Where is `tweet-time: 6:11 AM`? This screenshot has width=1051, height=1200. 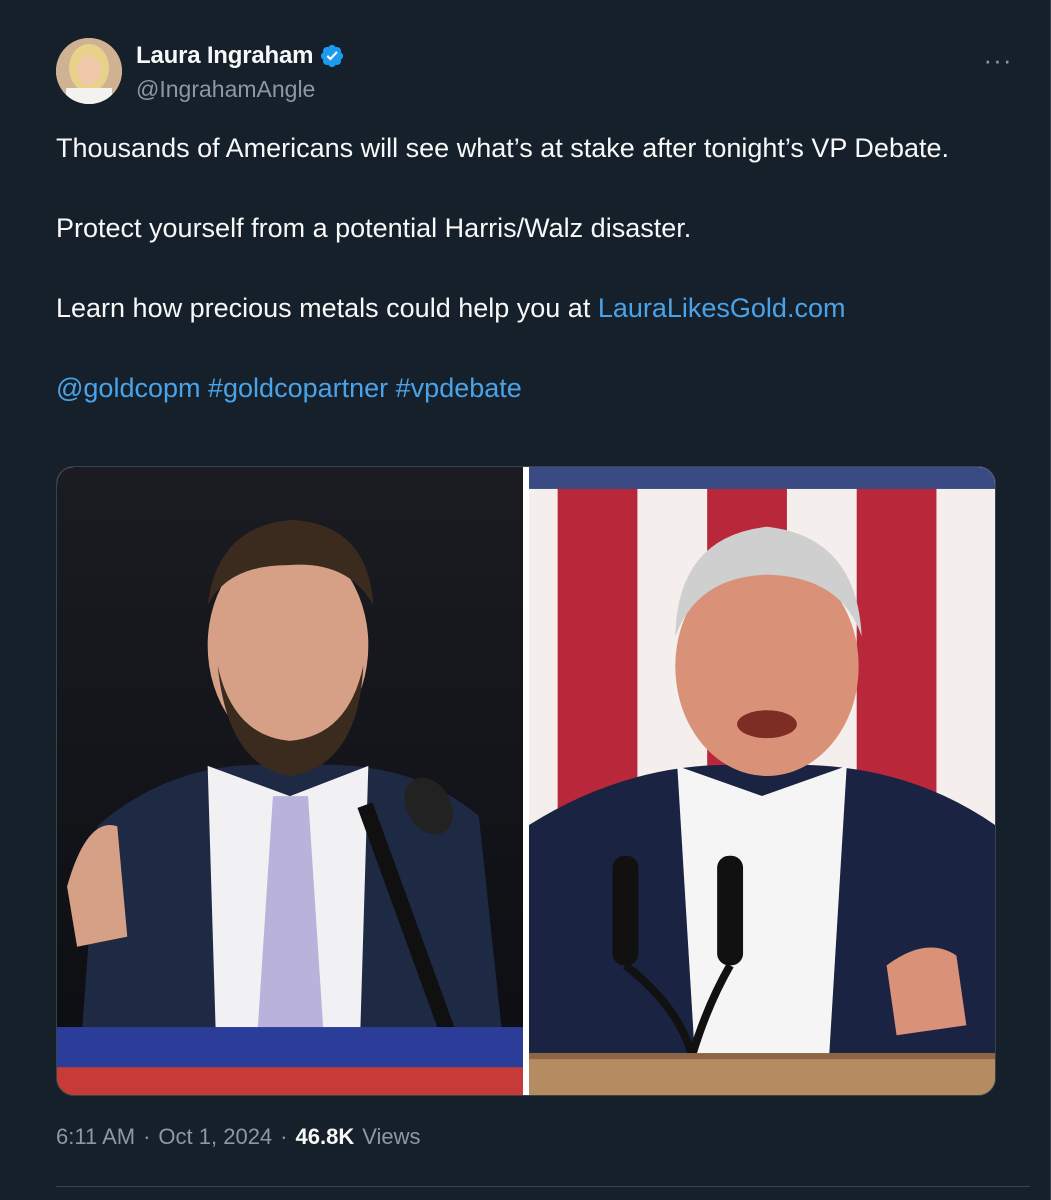 tweet-time: 6:11 AM is located at coordinates (95, 1137).